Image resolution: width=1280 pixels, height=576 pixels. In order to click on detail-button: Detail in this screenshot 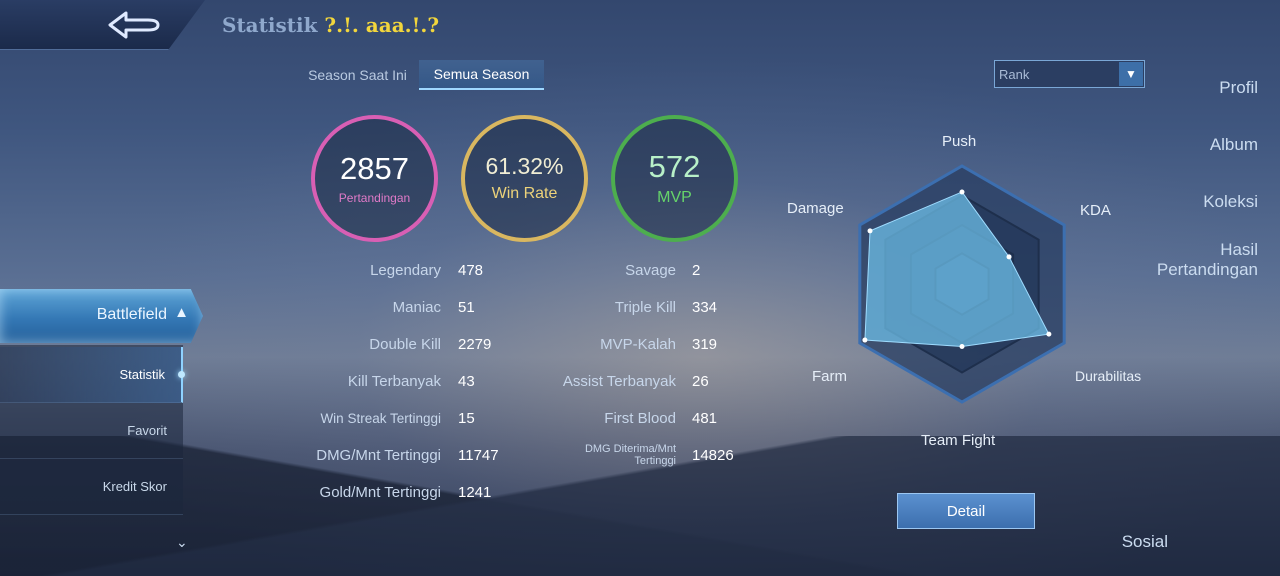, I will do `click(966, 511)`.